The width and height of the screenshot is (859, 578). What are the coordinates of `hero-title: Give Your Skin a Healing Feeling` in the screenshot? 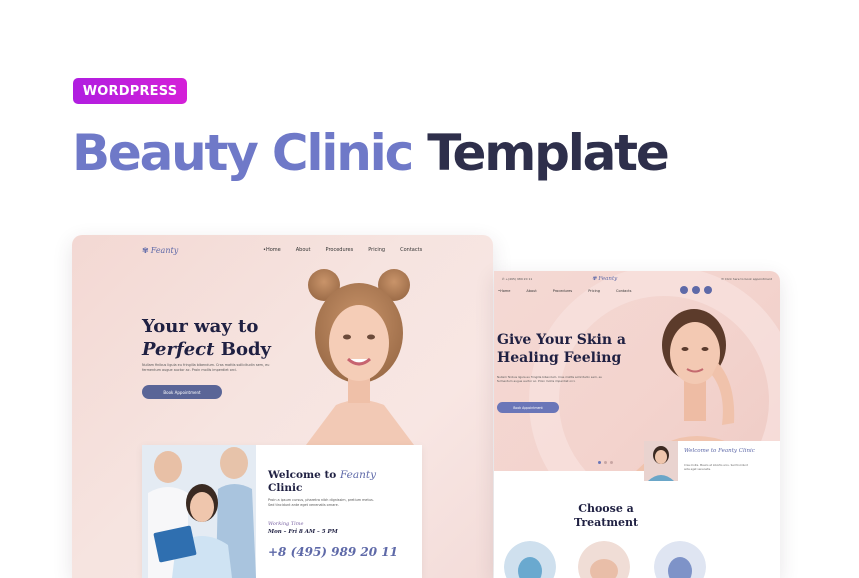 It's located at (561, 349).